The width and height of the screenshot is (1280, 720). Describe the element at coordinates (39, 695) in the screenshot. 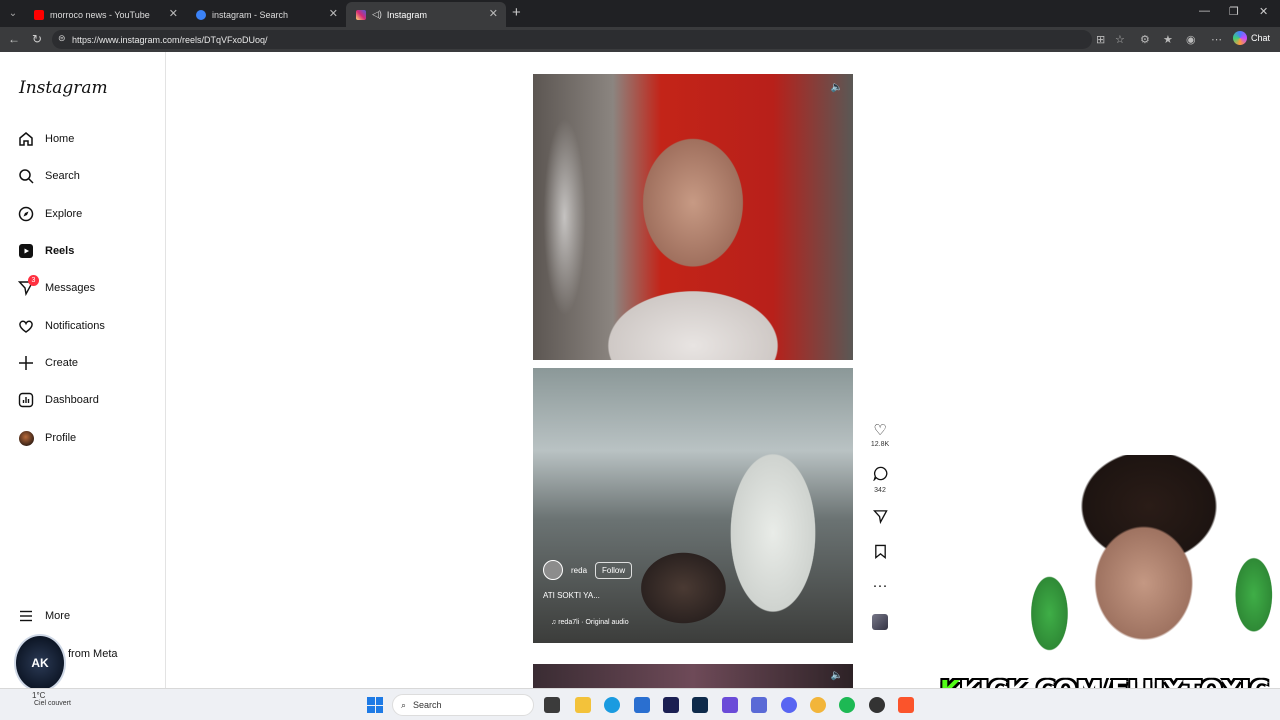

I see `weather-temp: 1°C` at that location.